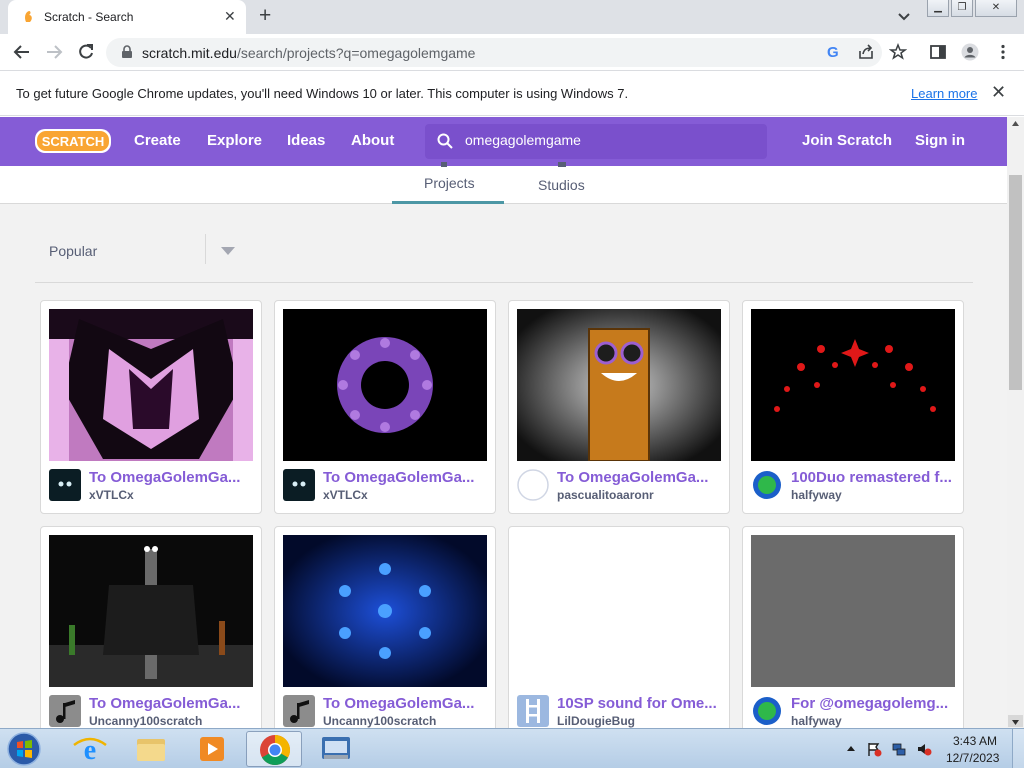 Image resolution: width=1024 pixels, height=768 pixels. I want to click on nav-create: Create, so click(157, 140).